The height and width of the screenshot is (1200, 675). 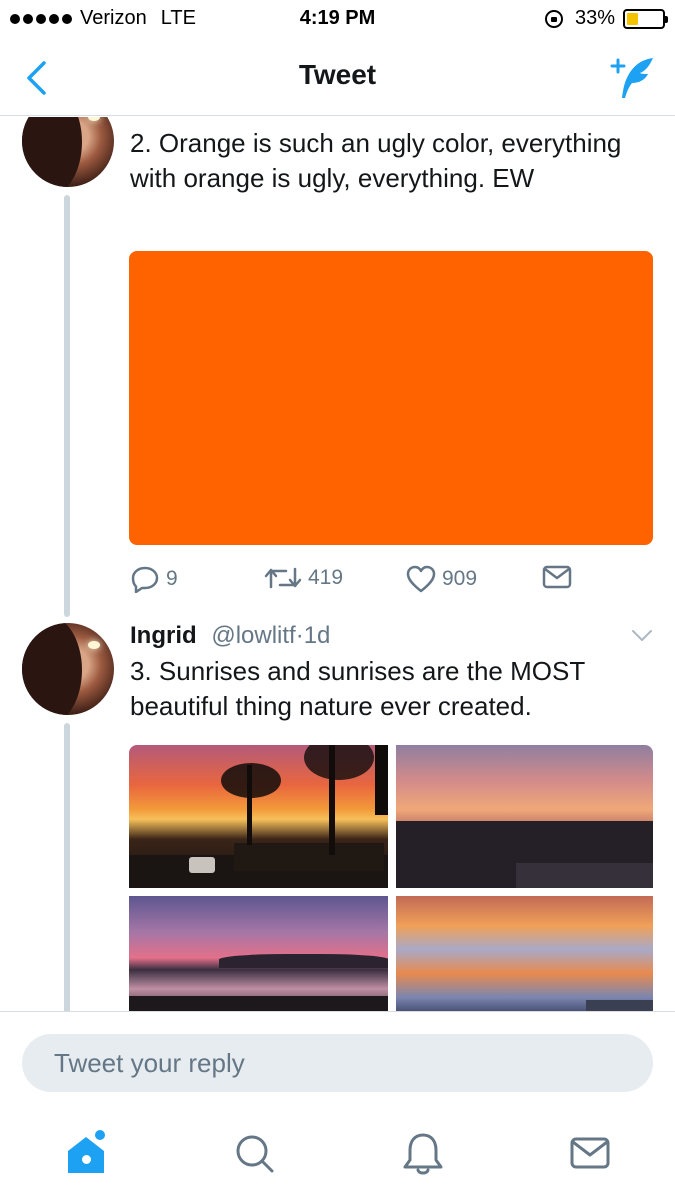 What do you see at coordinates (337, 20) in the screenshot?
I see `status-bar: Verizon LTE 4:19 PM 33%` at bounding box center [337, 20].